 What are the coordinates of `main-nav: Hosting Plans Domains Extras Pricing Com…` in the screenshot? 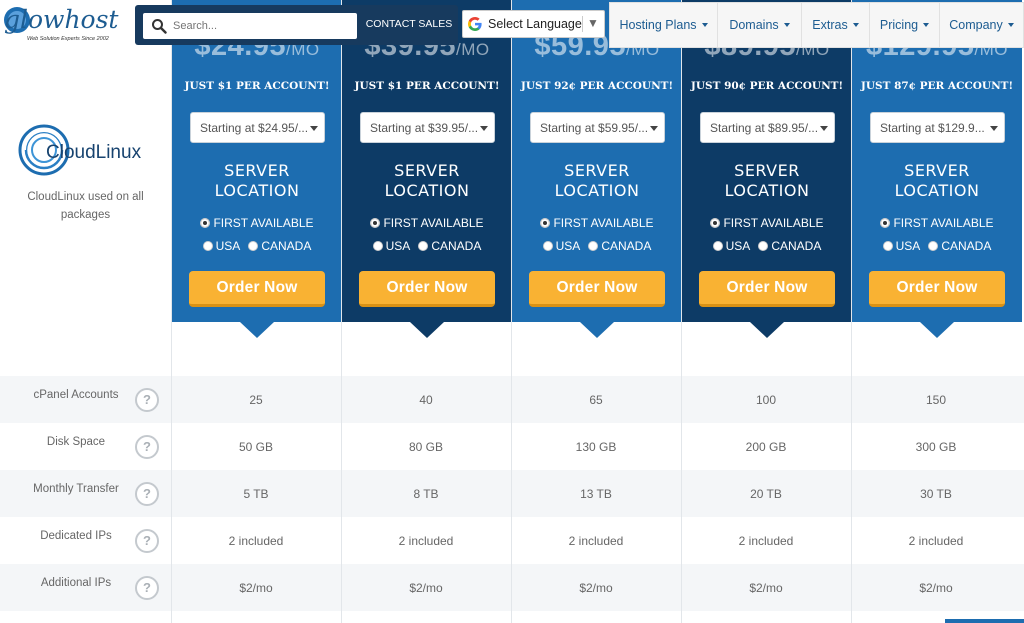 It's located at (816, 25).